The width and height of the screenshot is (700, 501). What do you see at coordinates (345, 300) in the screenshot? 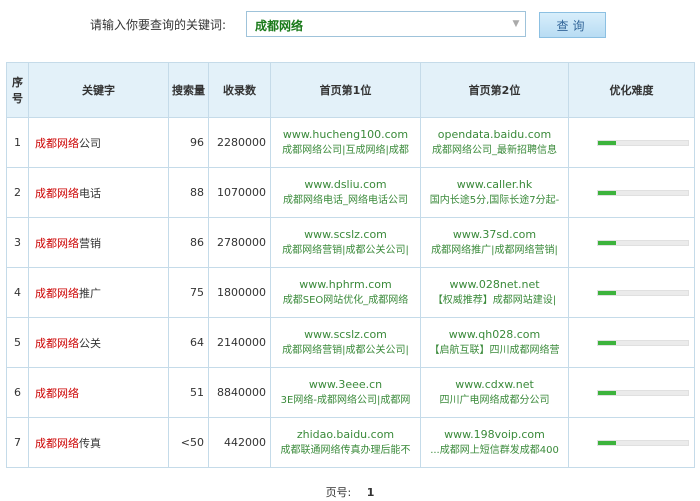
I see `pos1-desc: 成都SEO网站优化_成都网络` at bounding box center [345, 300].